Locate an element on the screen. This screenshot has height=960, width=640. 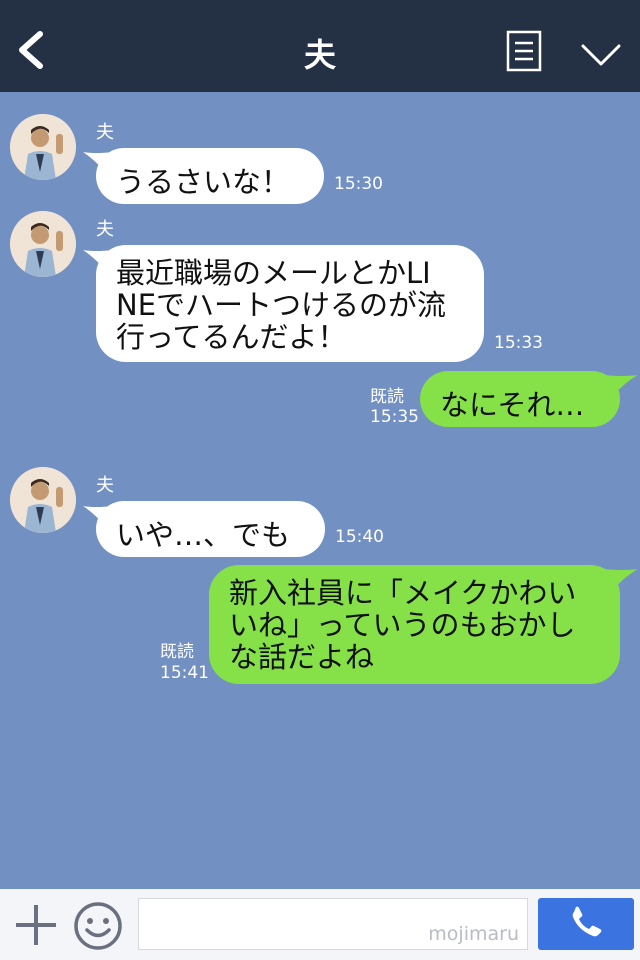
memo-icon is located at coordinates (524, 51).